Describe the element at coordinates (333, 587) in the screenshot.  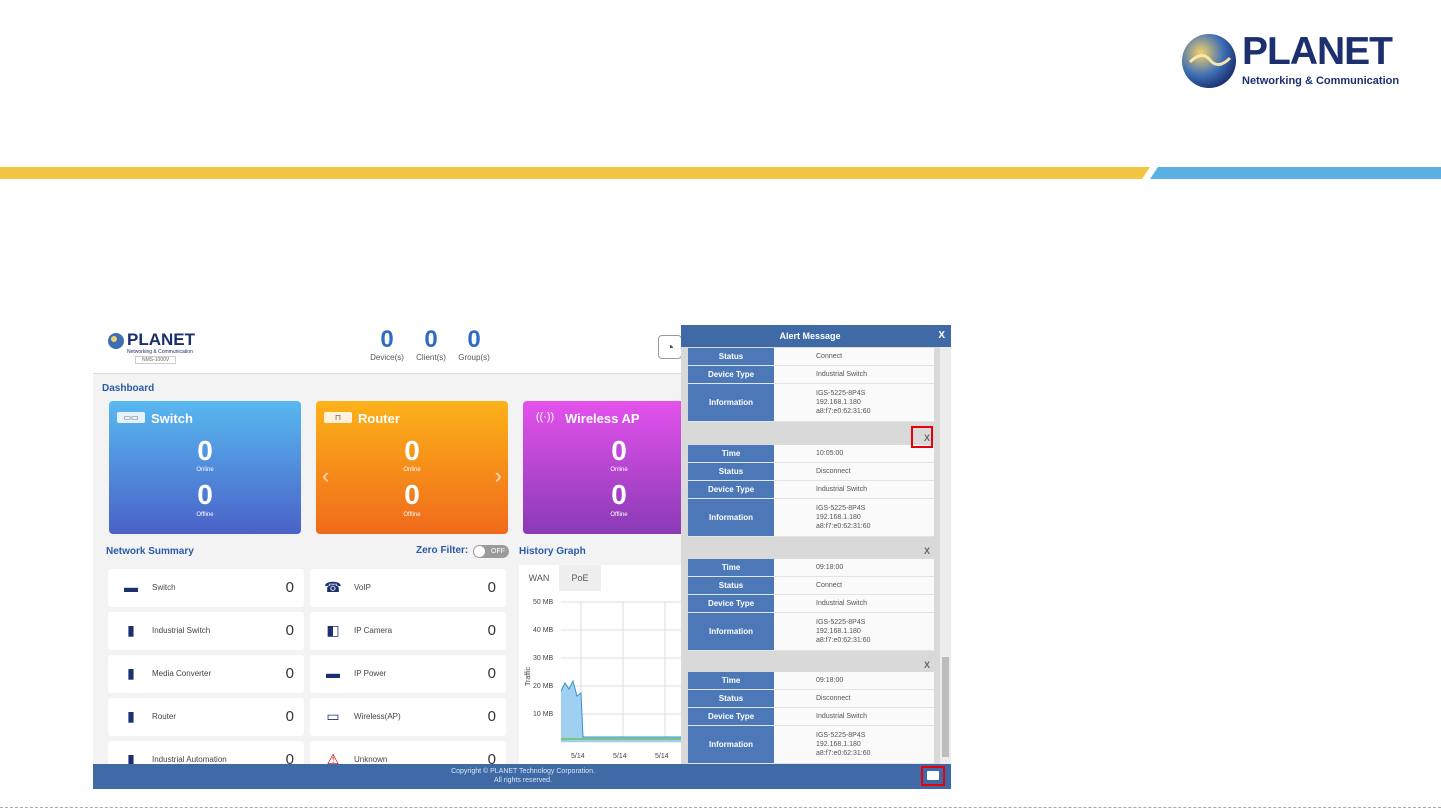
I see `phone-icon: ☎` at that location.